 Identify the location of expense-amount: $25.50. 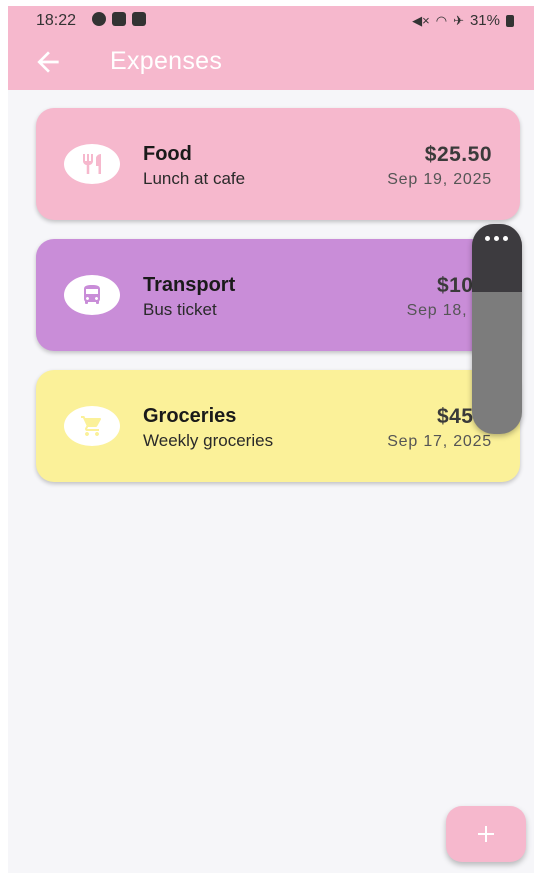
(458, 154).